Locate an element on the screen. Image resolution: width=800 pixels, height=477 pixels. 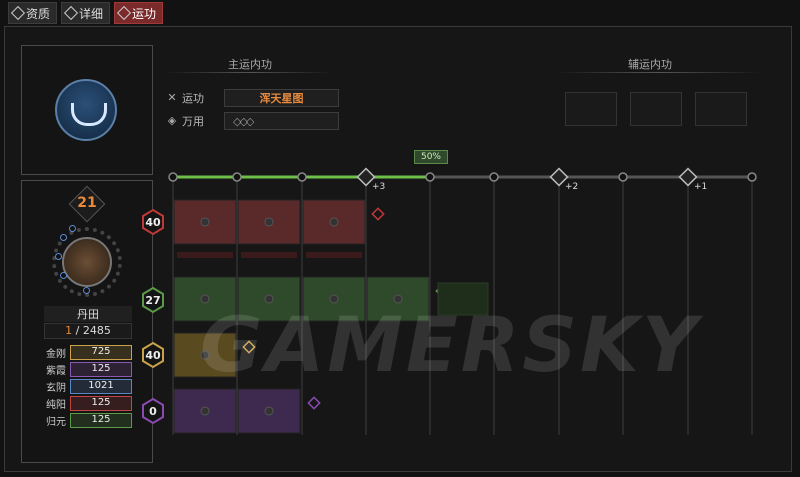
milestone-label: +1 is located at coordinates (700, 187).